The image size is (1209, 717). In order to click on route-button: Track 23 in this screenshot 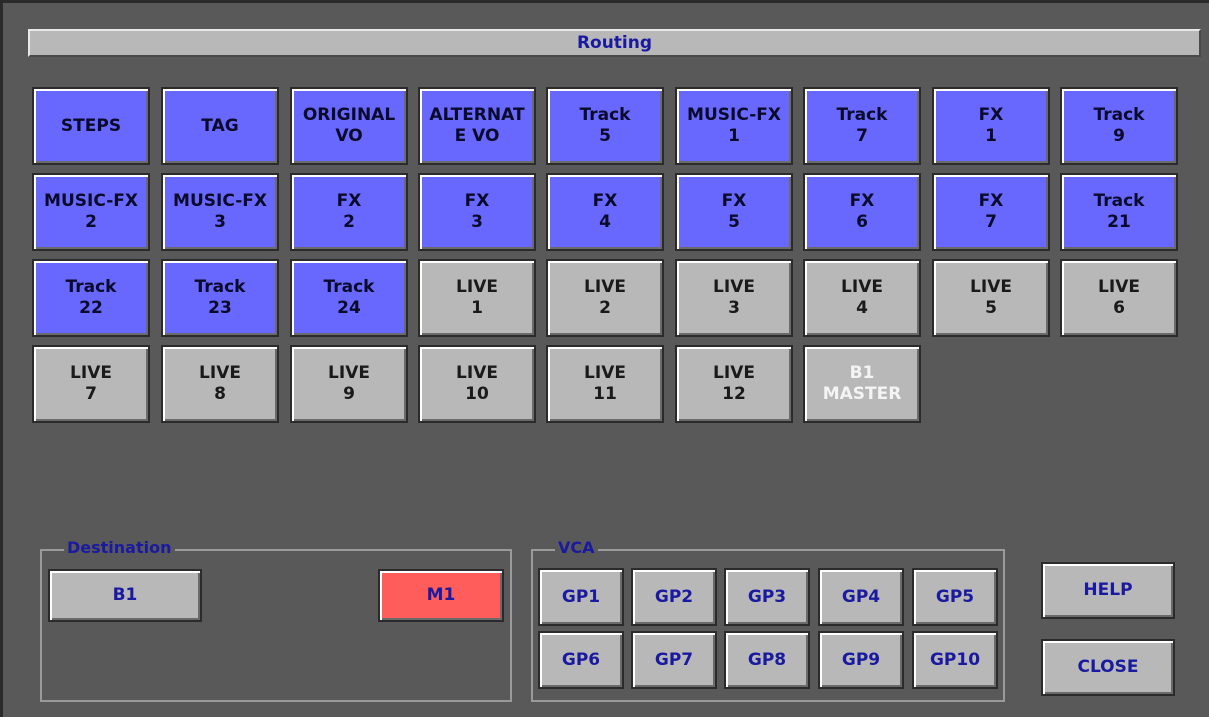, I will do `click(220, 298)`.